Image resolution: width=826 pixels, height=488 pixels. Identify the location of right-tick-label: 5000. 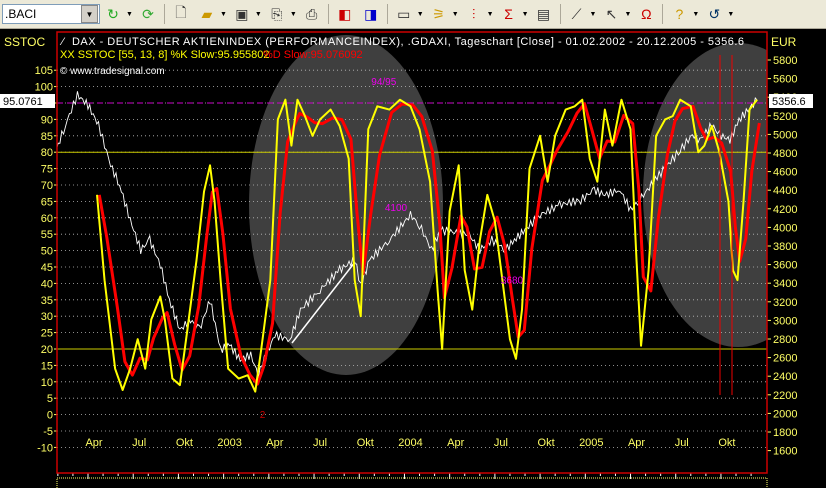
(785, 135).